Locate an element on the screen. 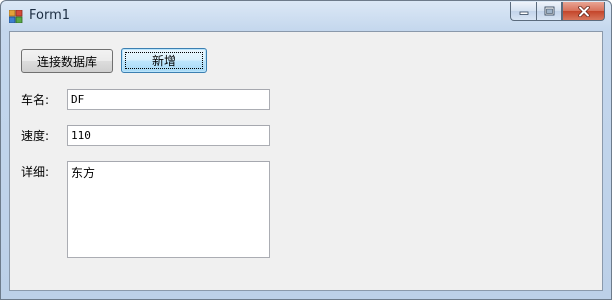  minimize-button is located at coordinates (523, 11).